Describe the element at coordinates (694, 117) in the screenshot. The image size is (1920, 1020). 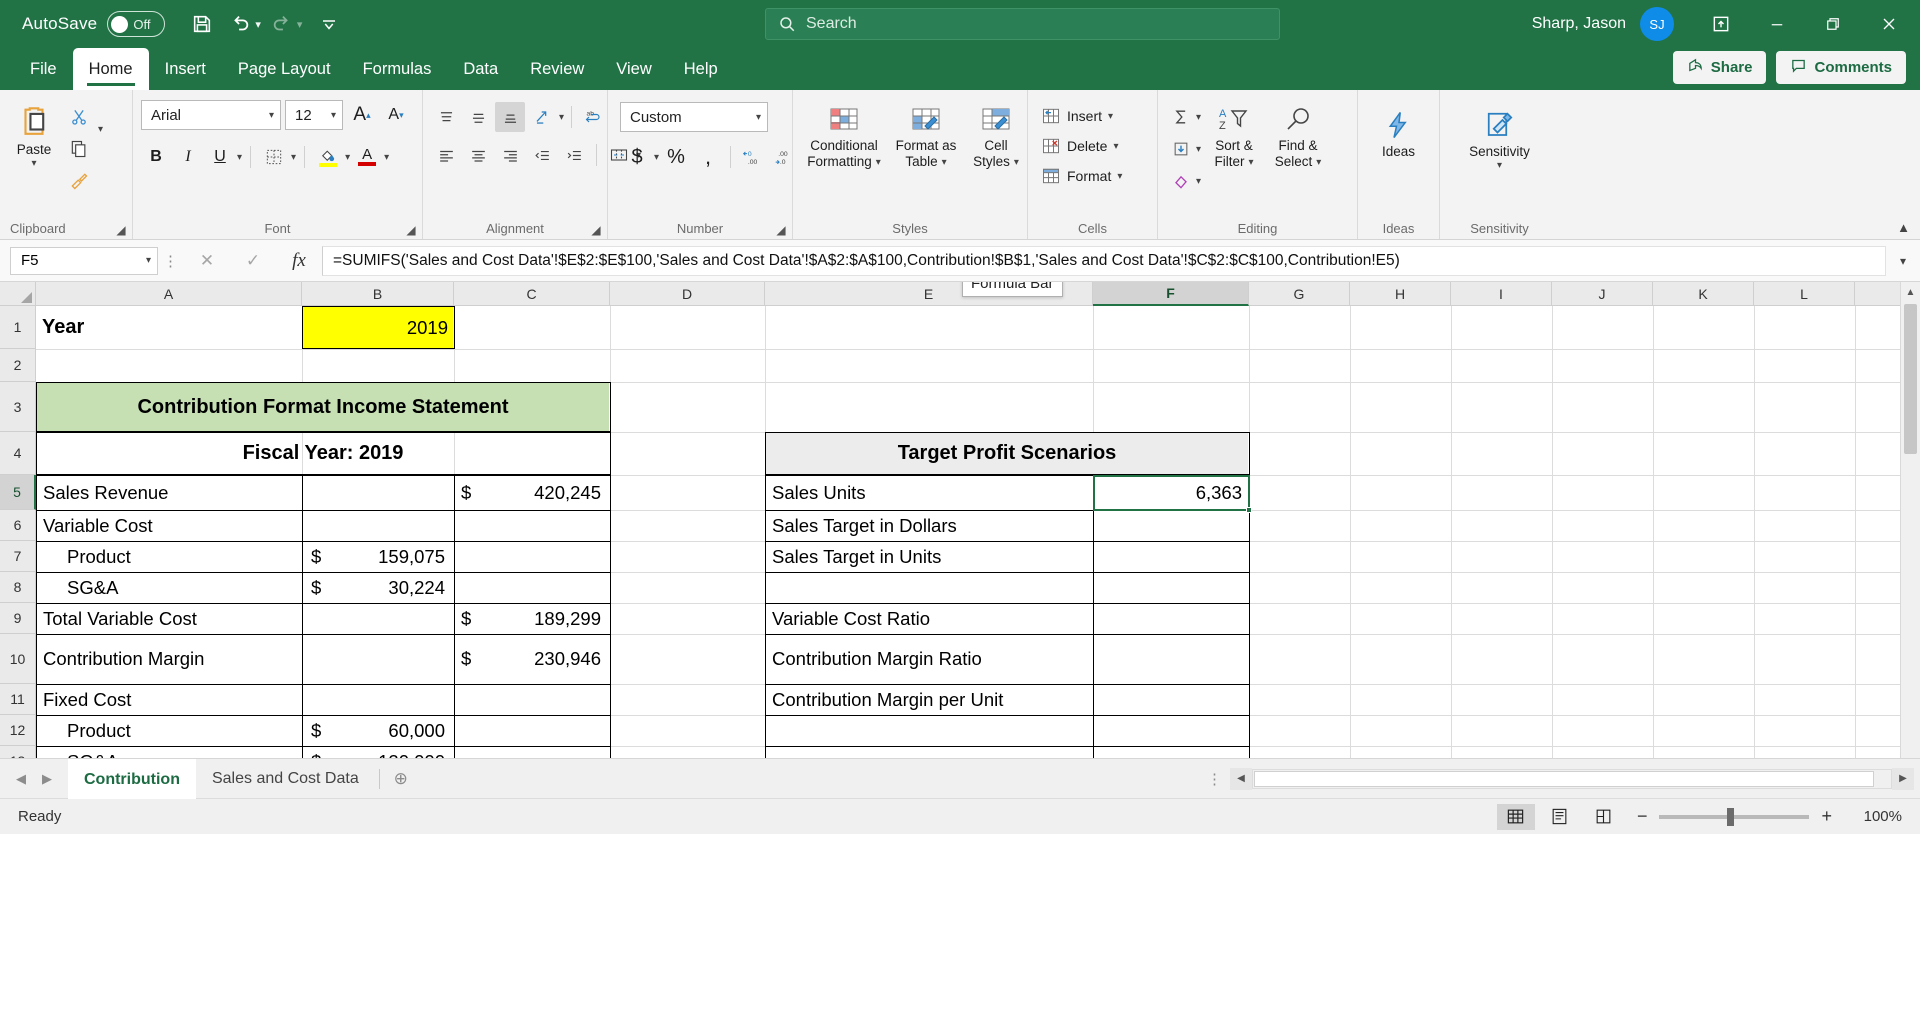
I see `number-format-select: Custom ▾` at that location.